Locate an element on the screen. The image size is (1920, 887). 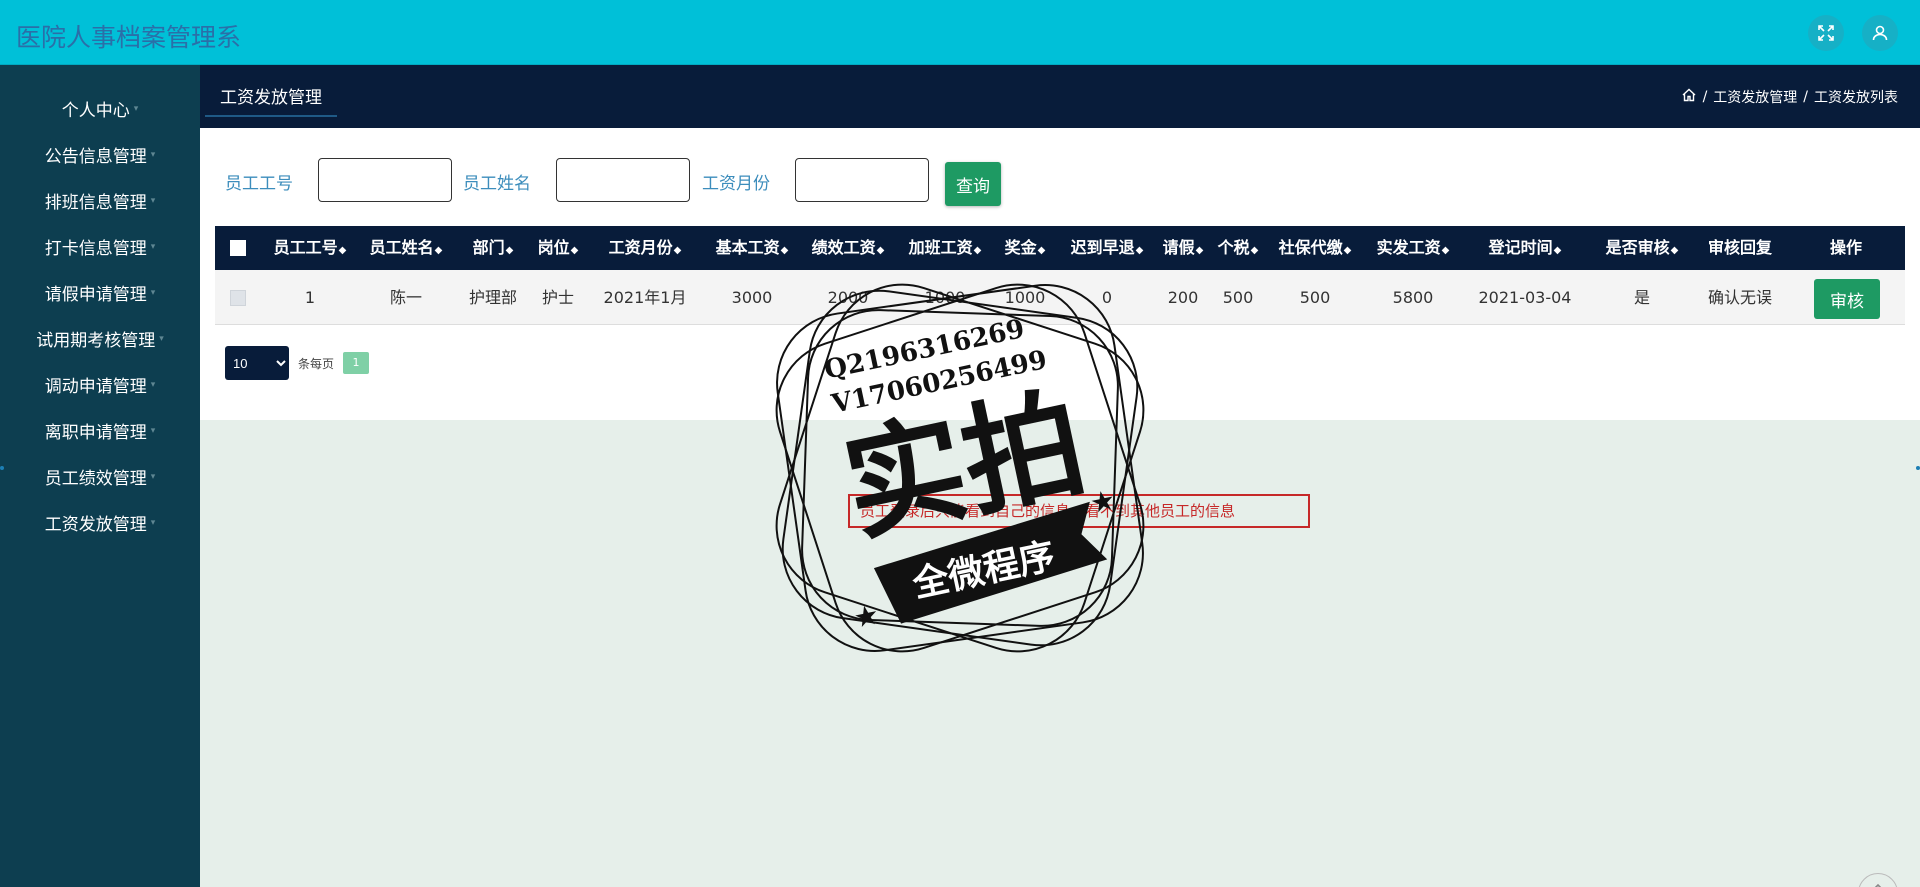
column-header: 加班工资◆ is located at coordinates (945, 248).